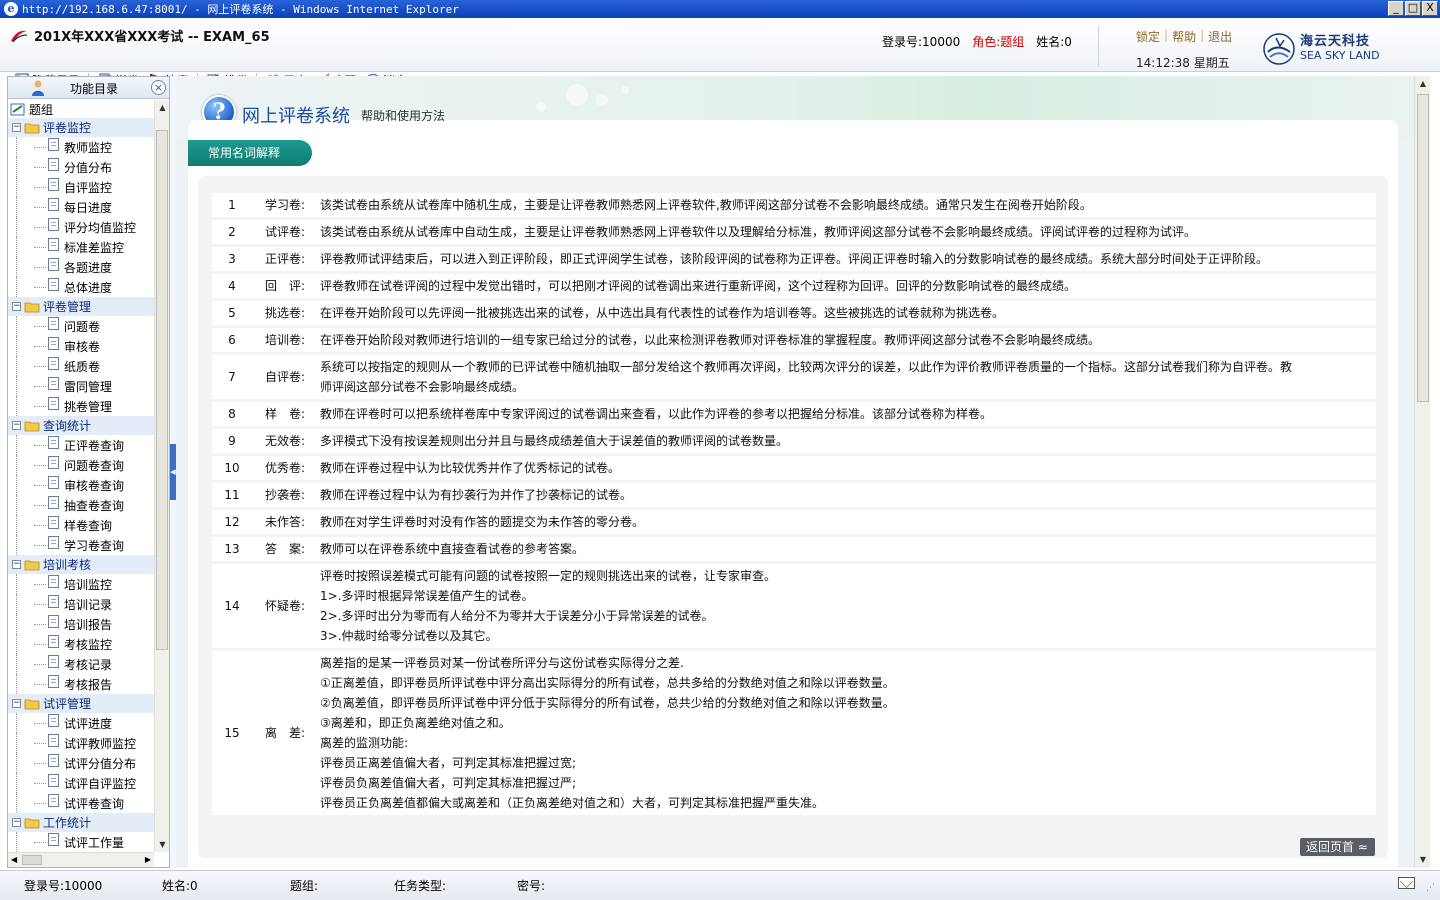  What do you see at coordinates (81, 485) in the screenshot?
I see `tree-item: 审核卷查询` at bounding box center [81, 485].